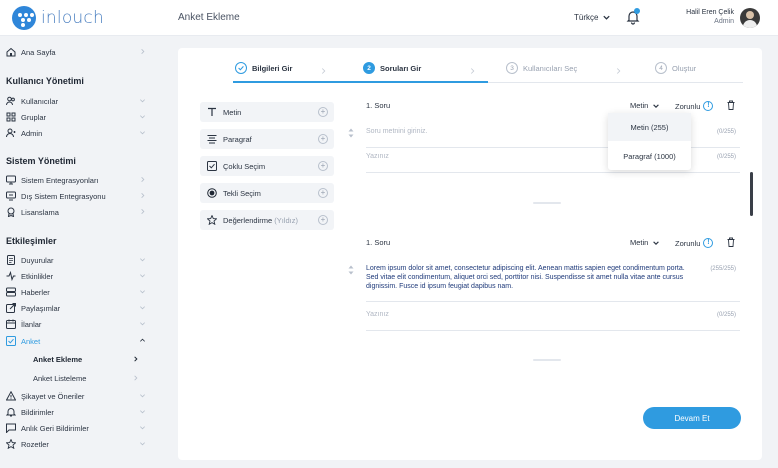  Describe the element at coordinates (80, 444) in the screenshot. I see `sidebar-item-badges: Rozetler` at that location.